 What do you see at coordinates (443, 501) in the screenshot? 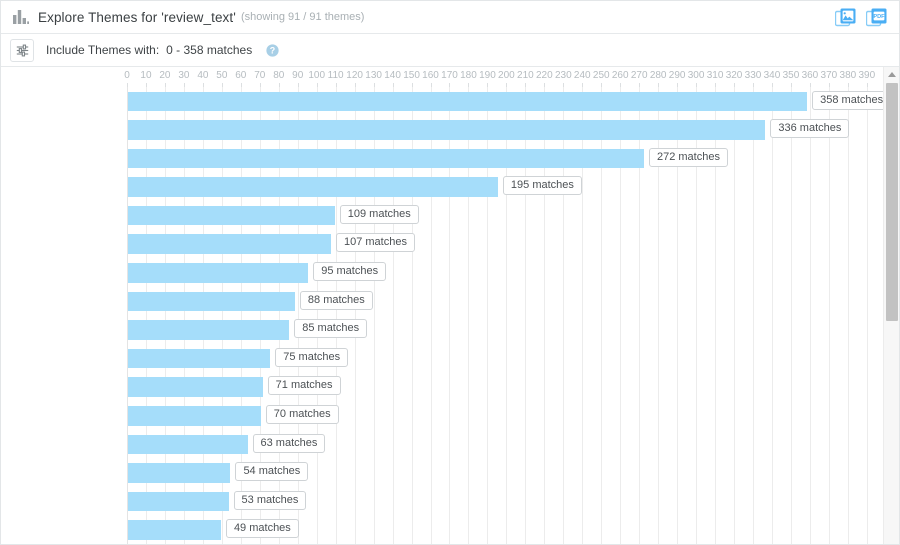
I see `bar-row: dirty facilities53 matches` at bounding box center [443, 501].